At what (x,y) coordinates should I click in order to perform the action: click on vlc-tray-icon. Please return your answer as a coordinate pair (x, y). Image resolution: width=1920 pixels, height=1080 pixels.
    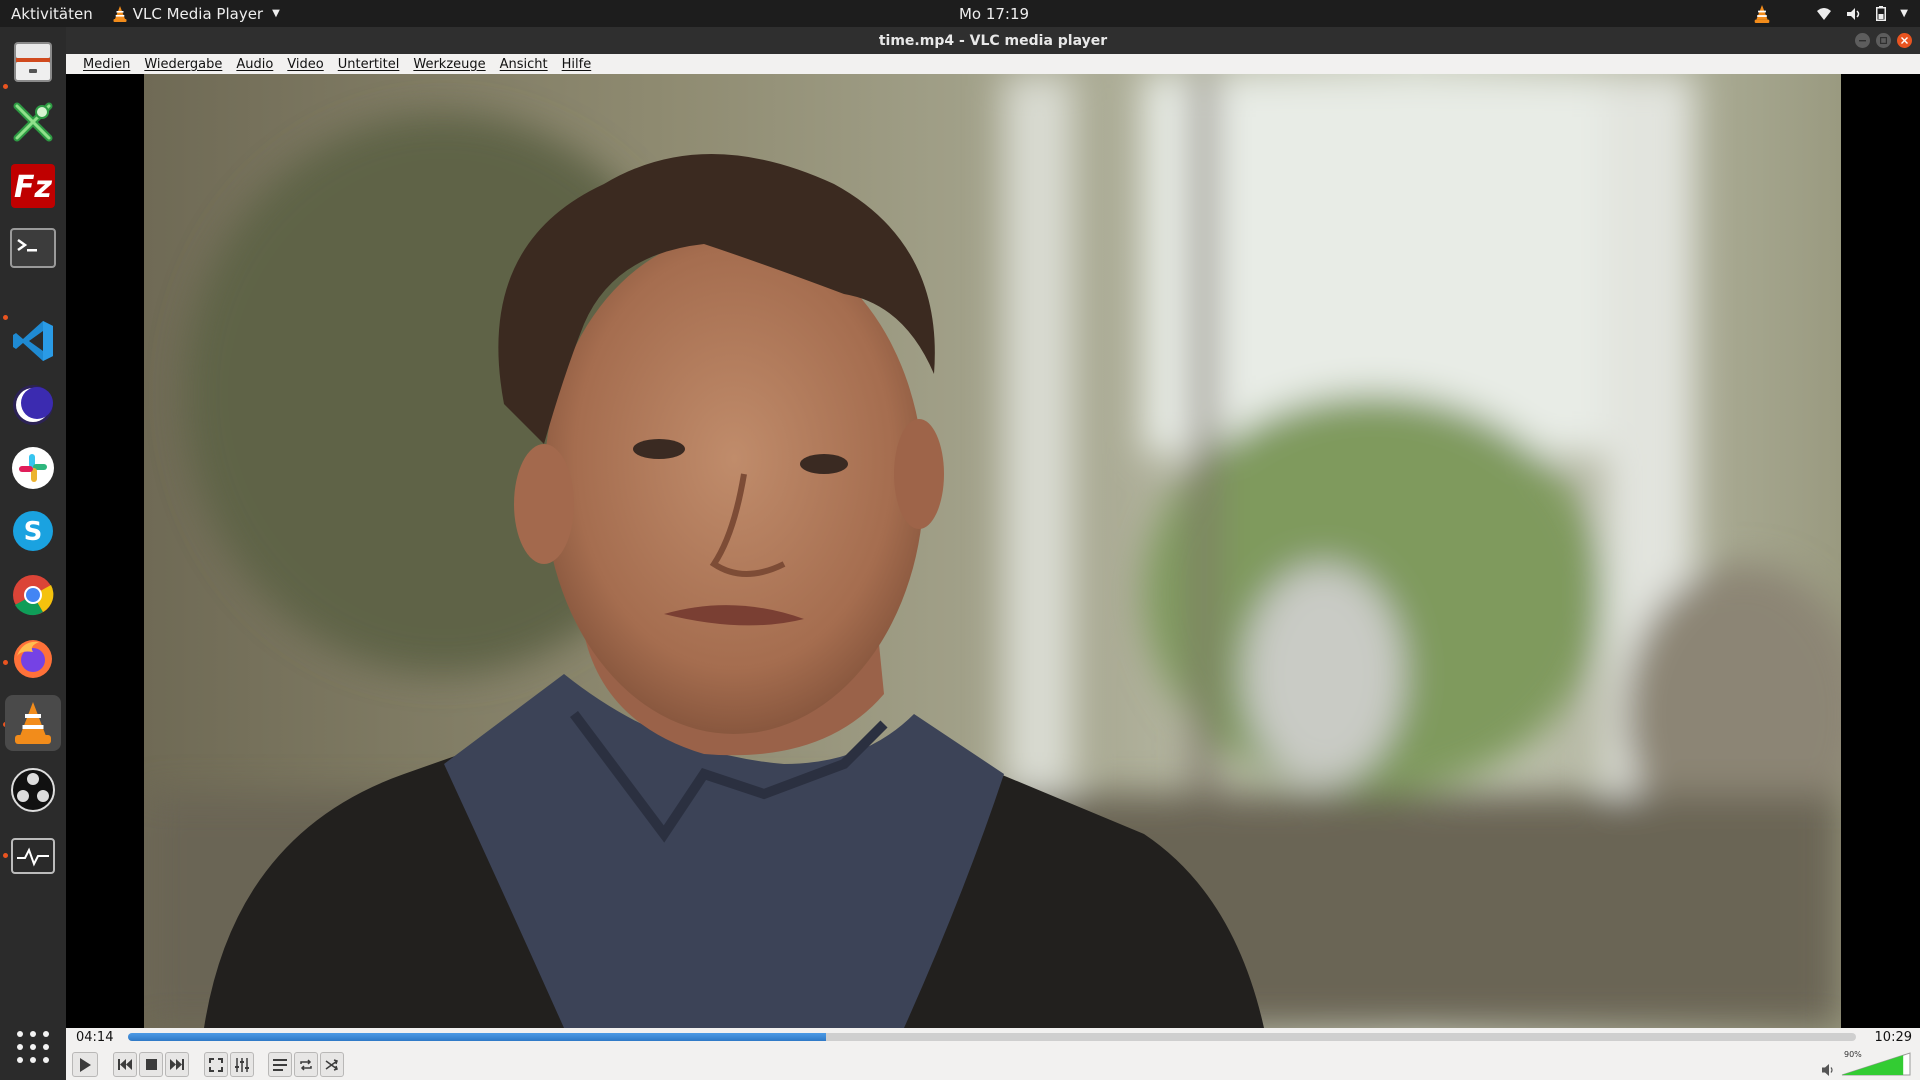
    Looking at the image, I should click on (1762, 13).